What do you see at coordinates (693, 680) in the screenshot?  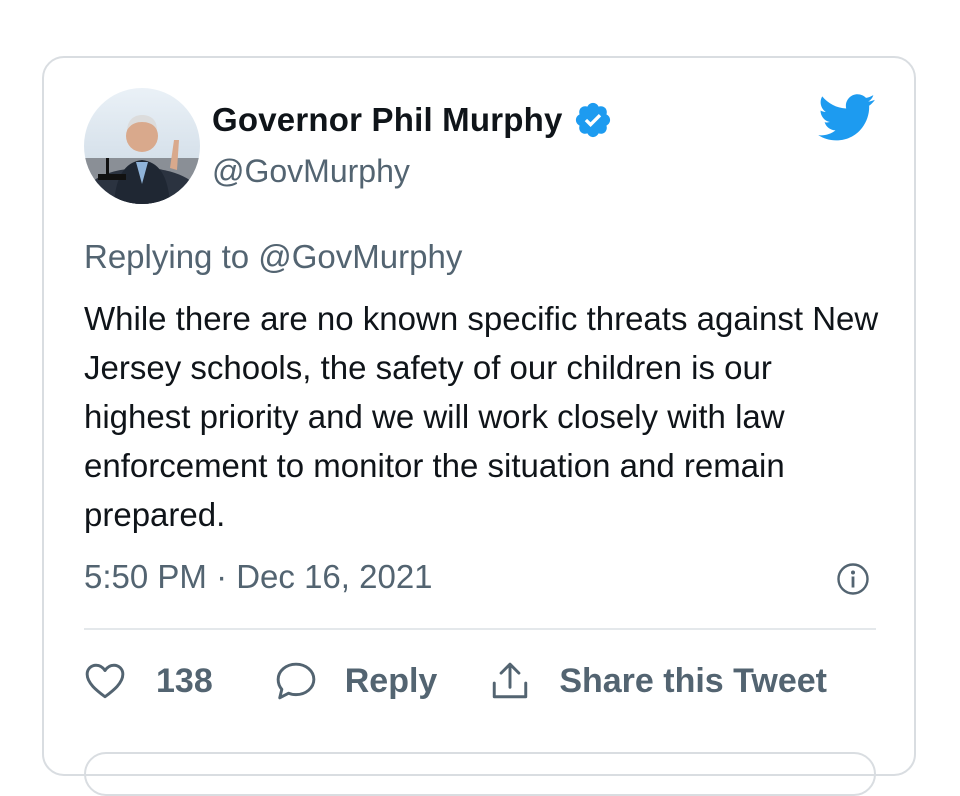 I see `share-label: Share this Tweet` at bounding box center [693, 680].